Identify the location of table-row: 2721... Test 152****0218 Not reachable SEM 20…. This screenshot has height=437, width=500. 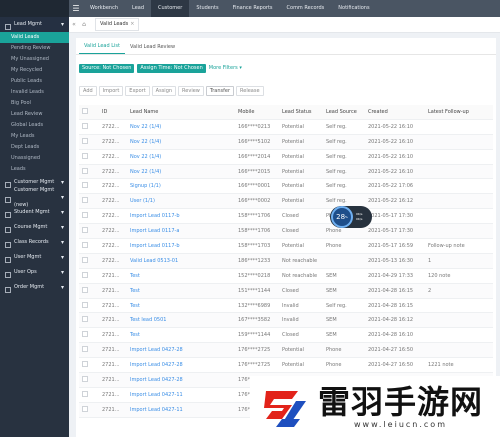
(286, 276).